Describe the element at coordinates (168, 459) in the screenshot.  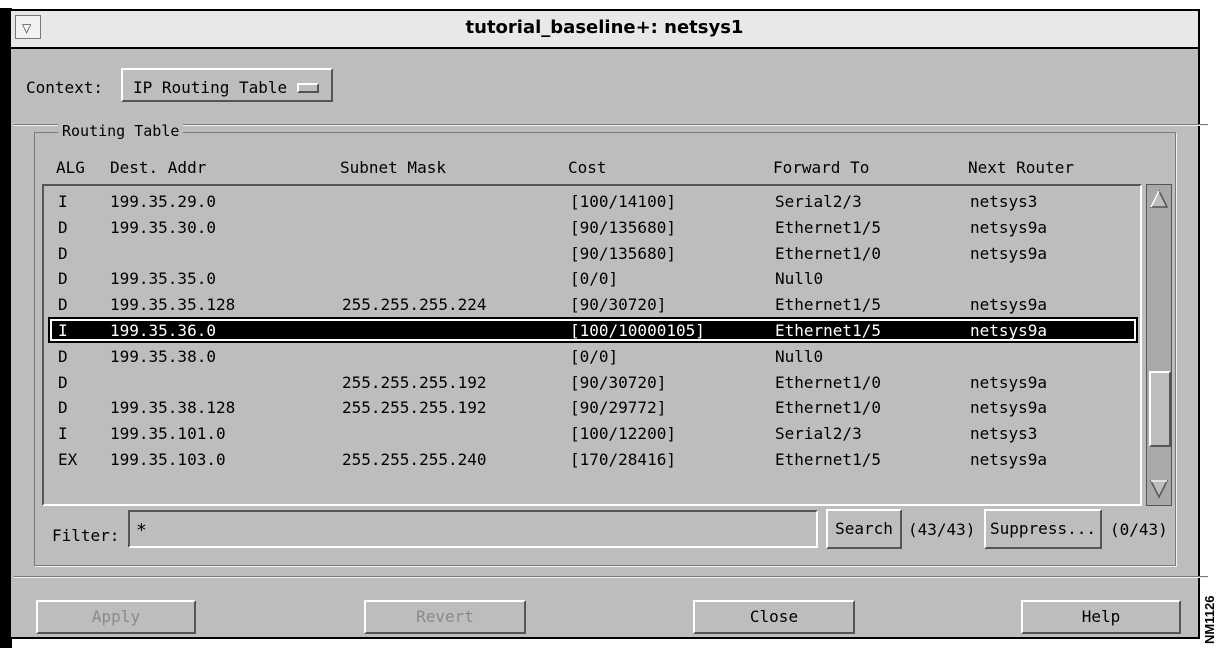
I see `cell-dest: 199.35.103.0` at that location.